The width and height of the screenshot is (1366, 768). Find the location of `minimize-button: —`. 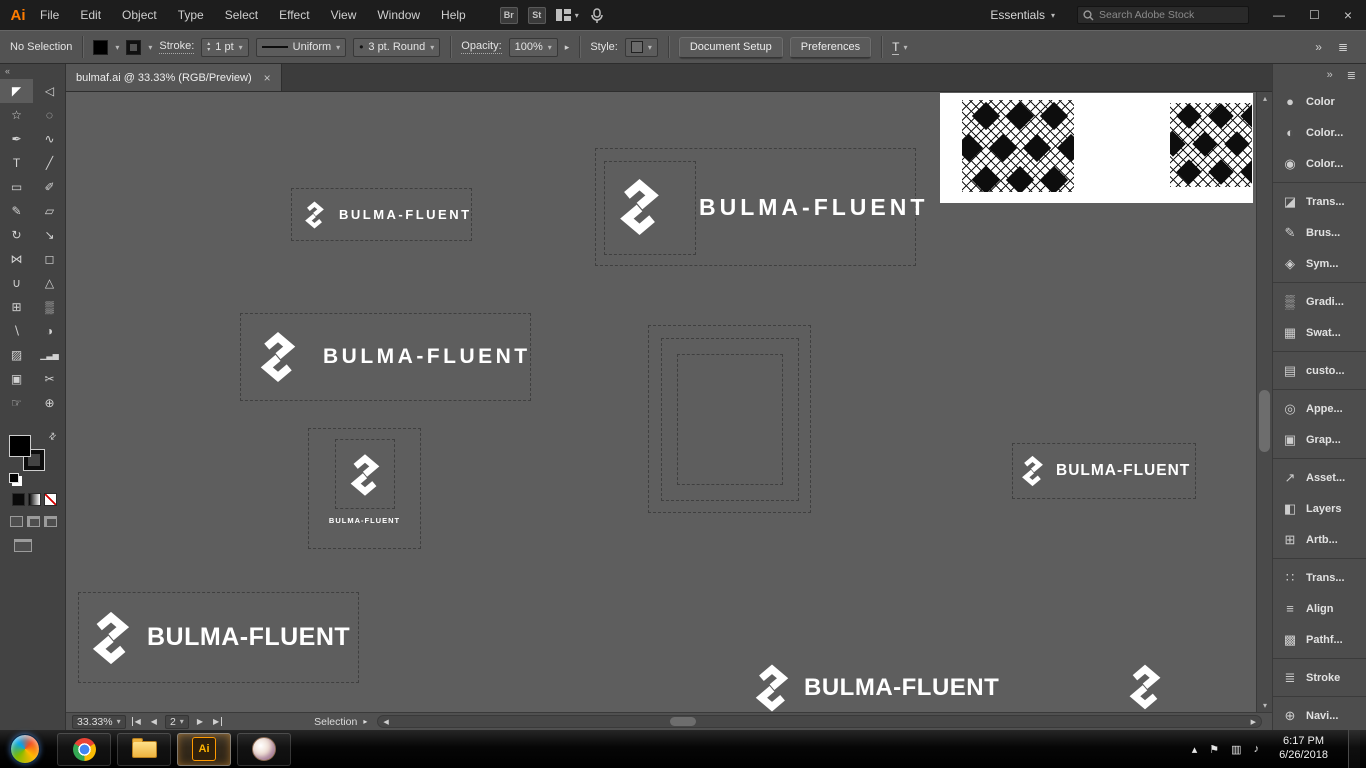

minimize-button: — is located at coordinates (1279, 15).